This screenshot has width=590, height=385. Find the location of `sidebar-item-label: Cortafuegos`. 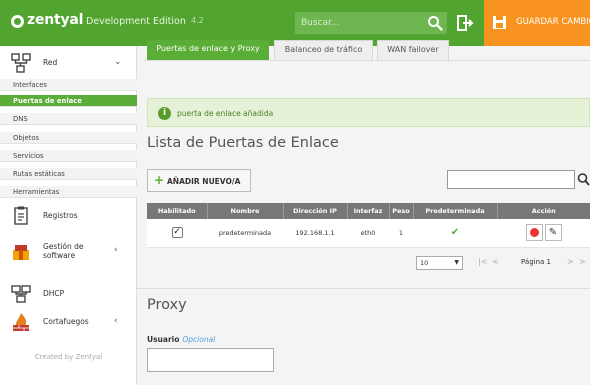

sidebar-item-label: Cortafuegos is located at coordinates (66, 321).